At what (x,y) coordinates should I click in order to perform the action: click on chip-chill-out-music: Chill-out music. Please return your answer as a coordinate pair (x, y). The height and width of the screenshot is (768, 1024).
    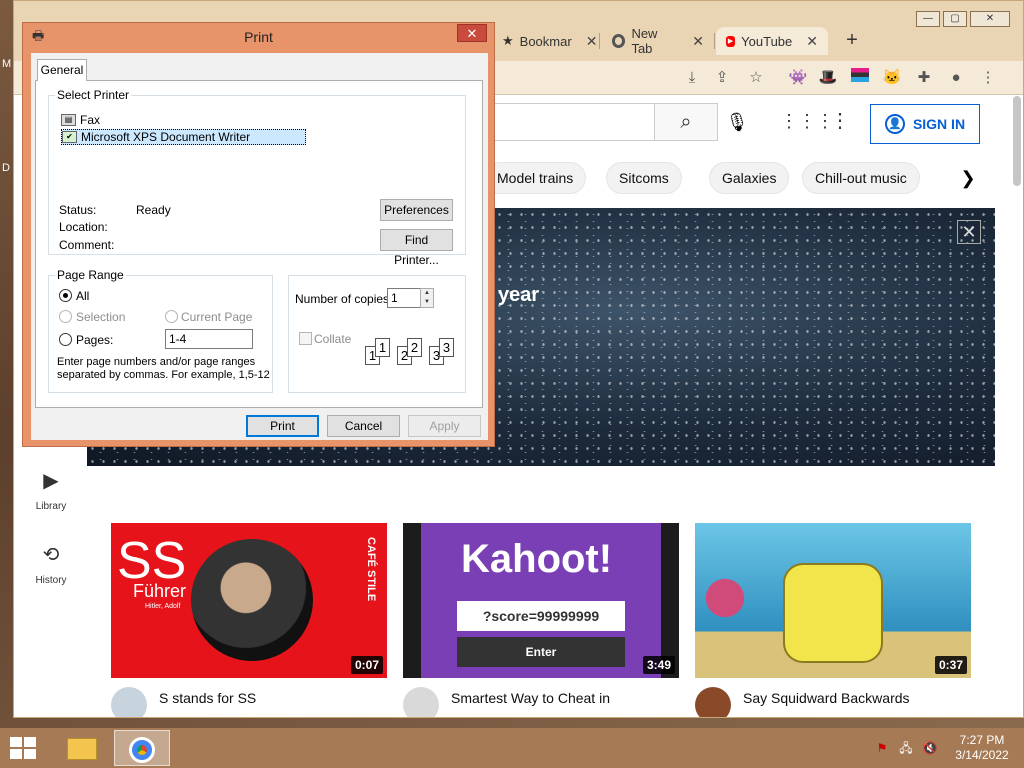
    Looking at the image, I should click on (861, 178).